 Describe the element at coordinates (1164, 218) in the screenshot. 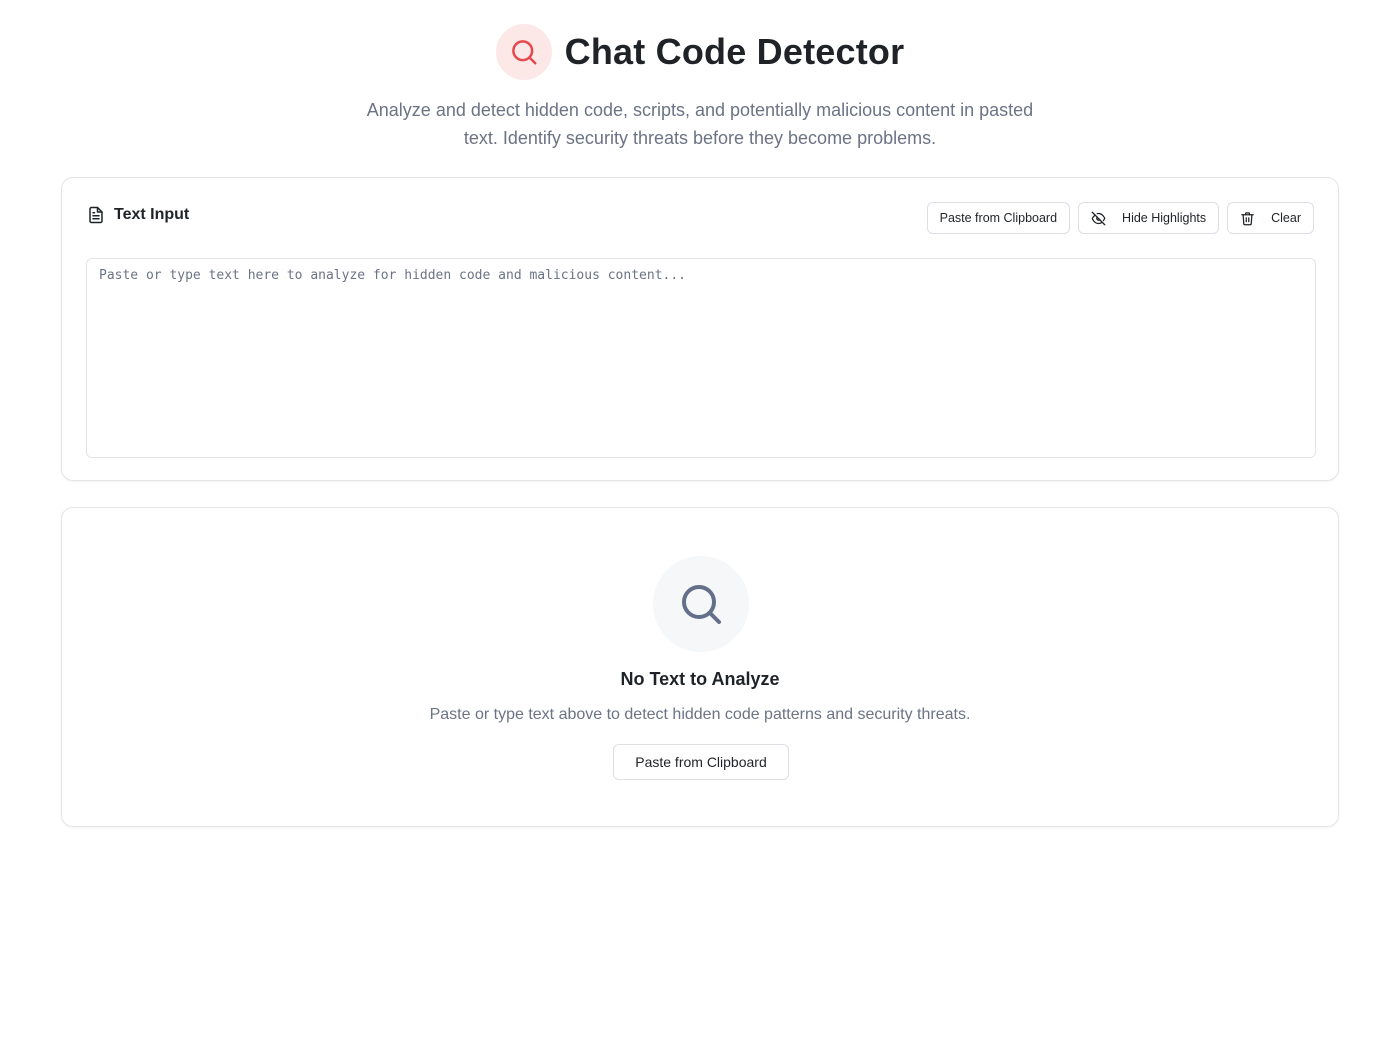

I see `hide-highlights-label: Hide Highlights` at that location.